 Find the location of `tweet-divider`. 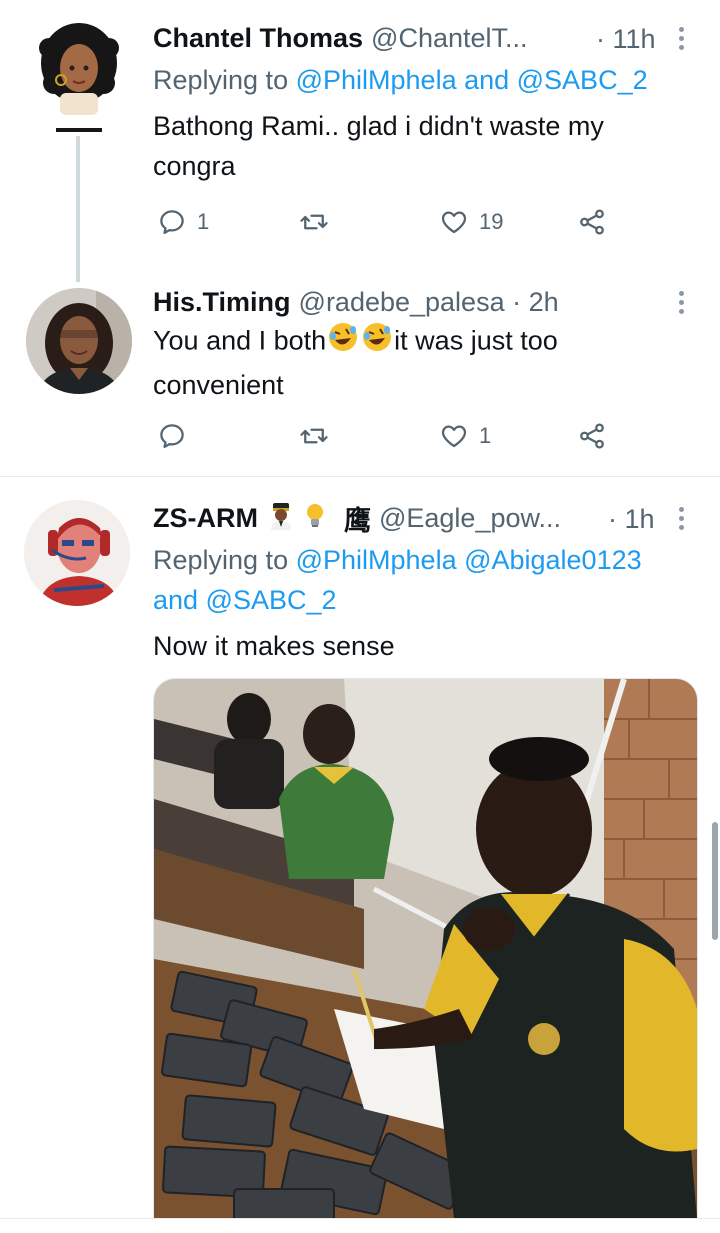

tweet-divider is located at coordinates (360, 476).